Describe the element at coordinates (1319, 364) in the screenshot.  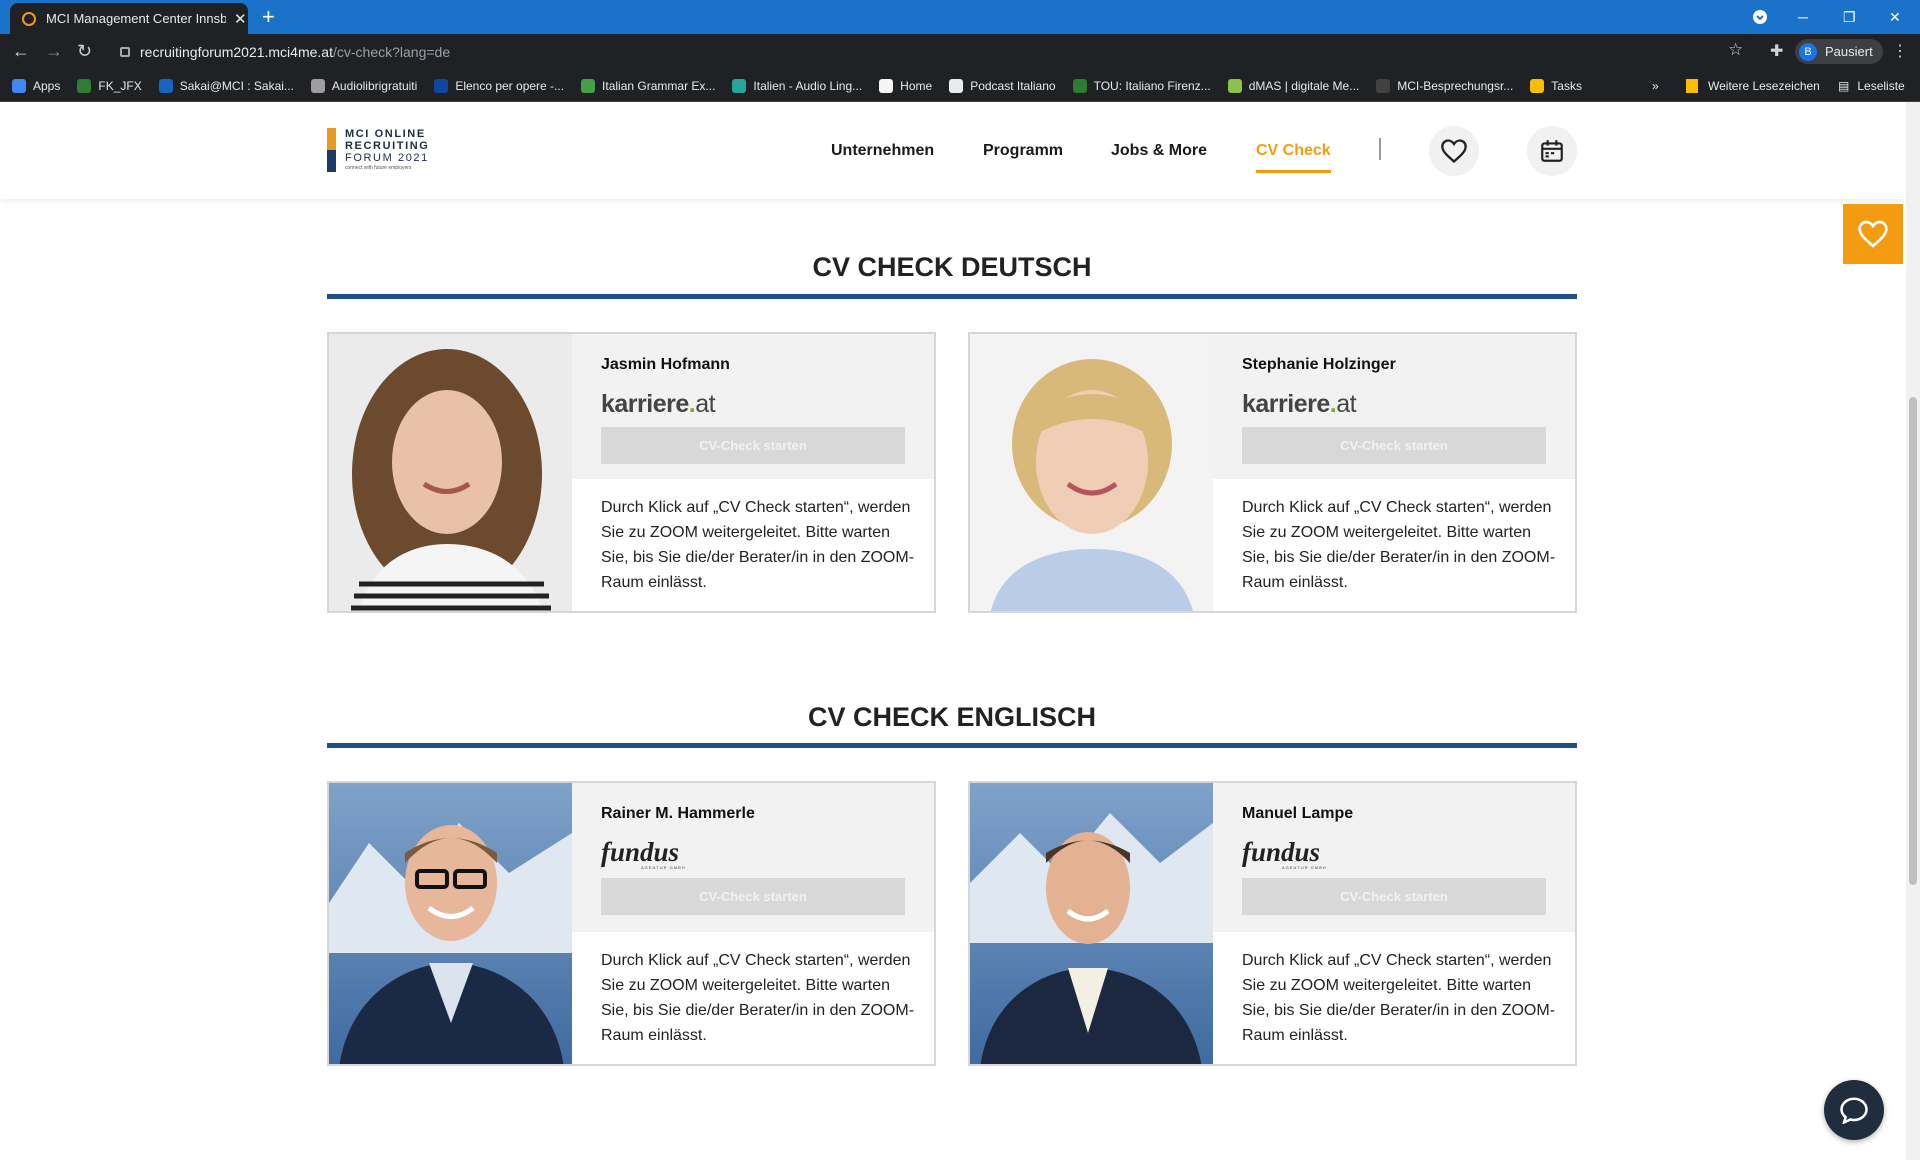
I see `consultant-name: Stephanie Holzinger` at that location.